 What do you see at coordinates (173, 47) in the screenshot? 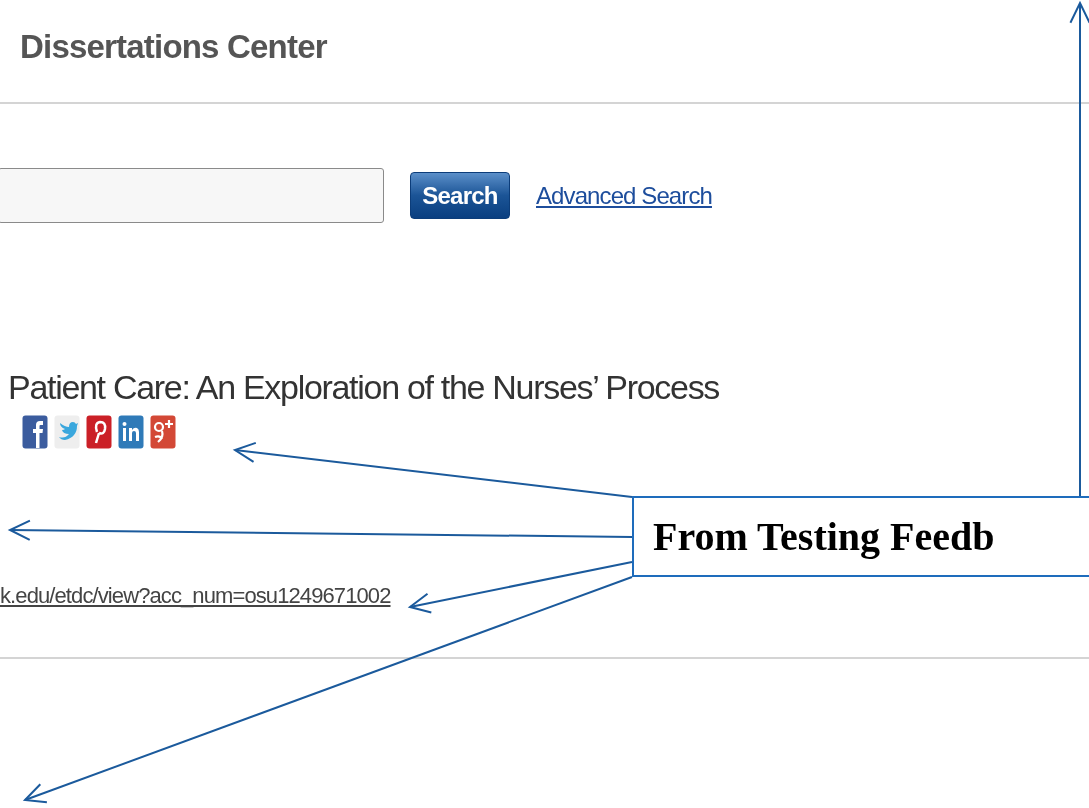
I see `site-title: Dissertations Center` at bounding box center [173, 47].